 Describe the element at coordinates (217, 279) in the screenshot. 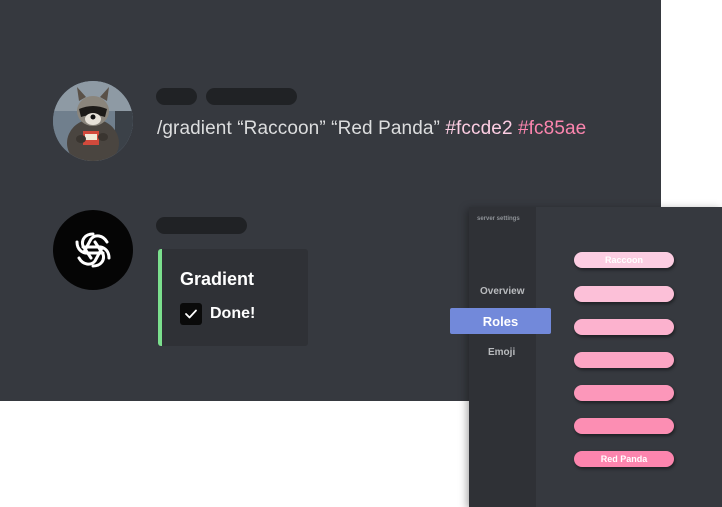

I see `embed-title: Gradient` at that location.